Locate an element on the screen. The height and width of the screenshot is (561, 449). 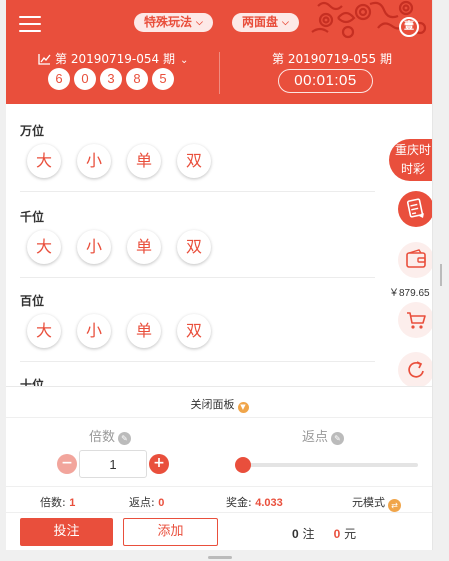
summary-multiplier: 倍数: 1 is located at coordinates (57, 502).